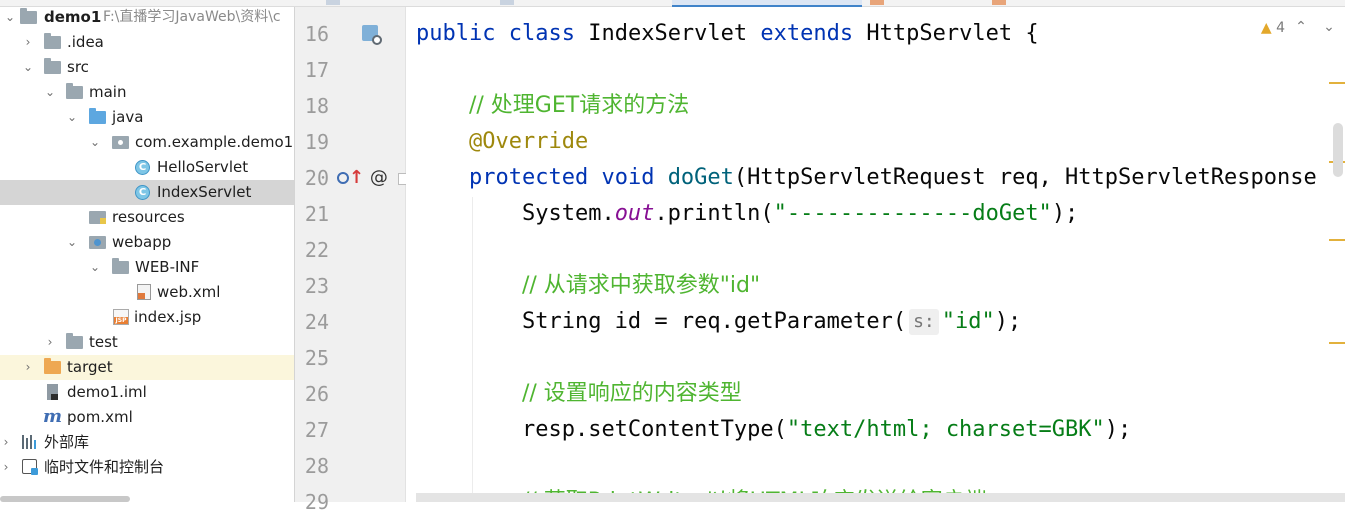  Describe the element at coordinates (147, 67) in the screenshot. I see `tree-row-src: ⌄ src` at that location.